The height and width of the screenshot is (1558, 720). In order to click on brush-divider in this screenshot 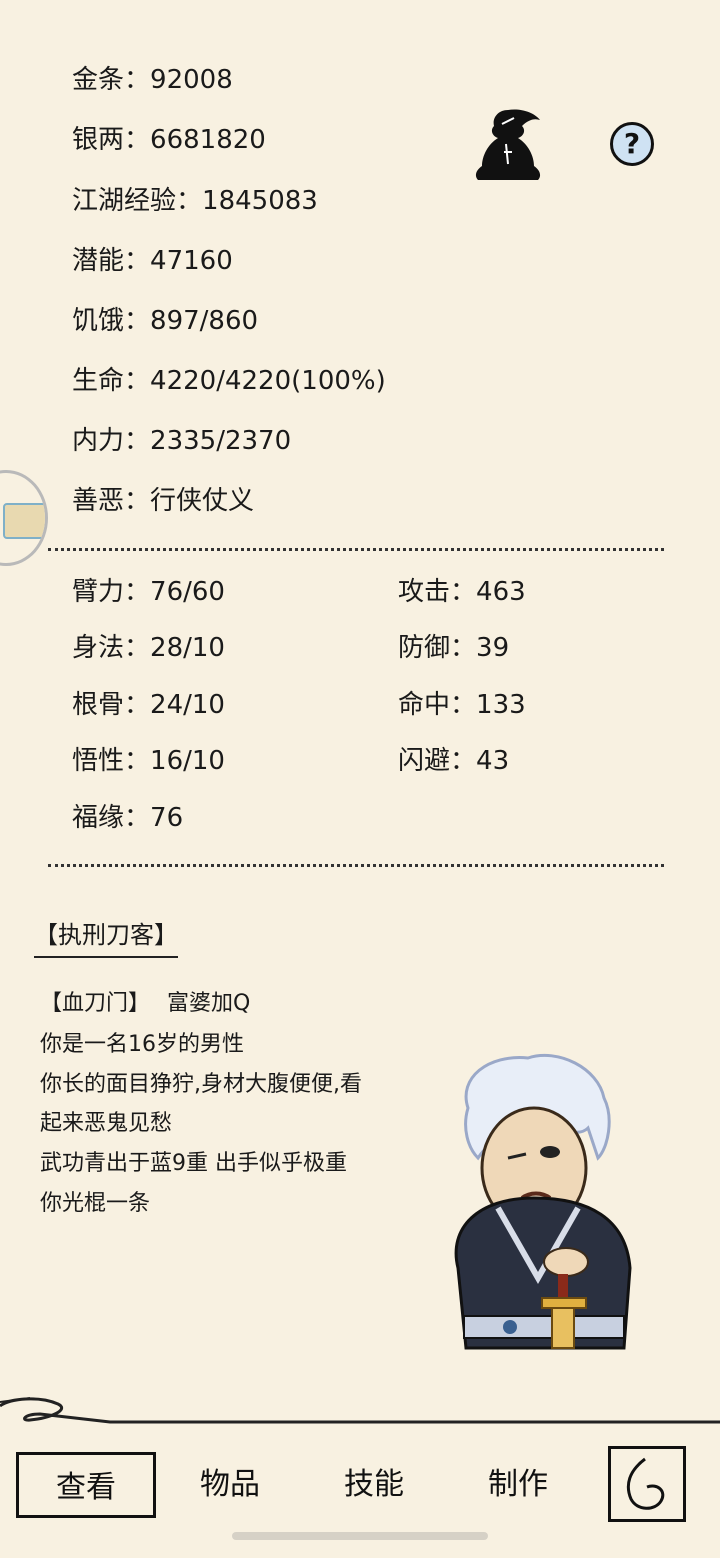, I will do `click(360, 1408)`.